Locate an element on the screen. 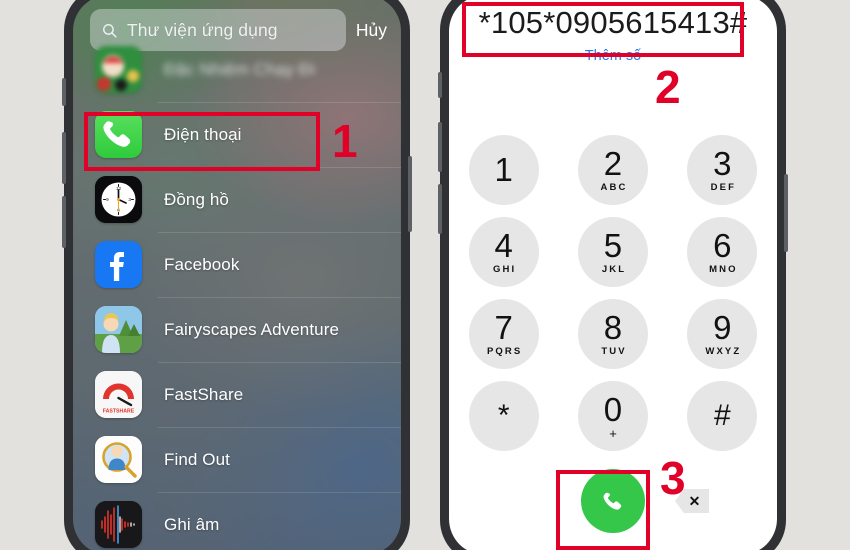 This screenshot has width=850, height=550. key-digit: 4 is located at coordinates (503, 245).